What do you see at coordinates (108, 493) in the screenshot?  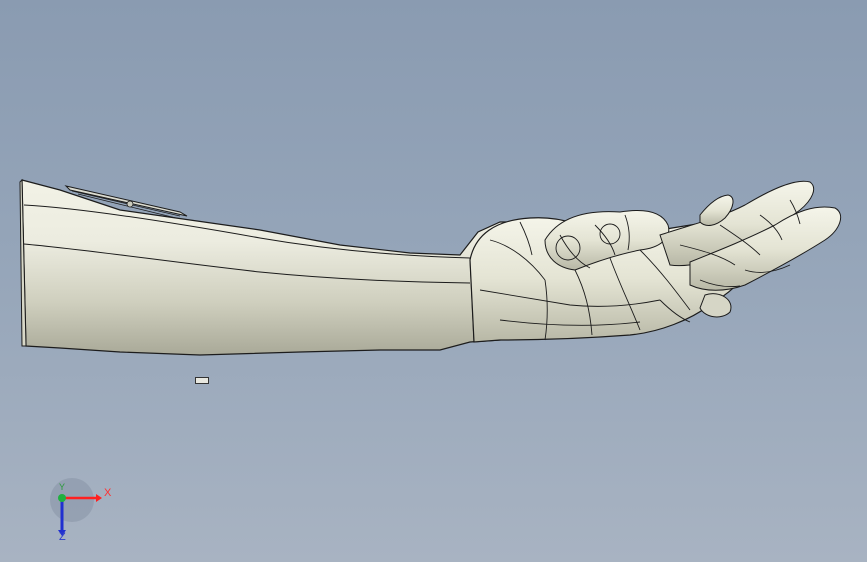 I see `x-axis-label: X` at bounding box center [108, 493].